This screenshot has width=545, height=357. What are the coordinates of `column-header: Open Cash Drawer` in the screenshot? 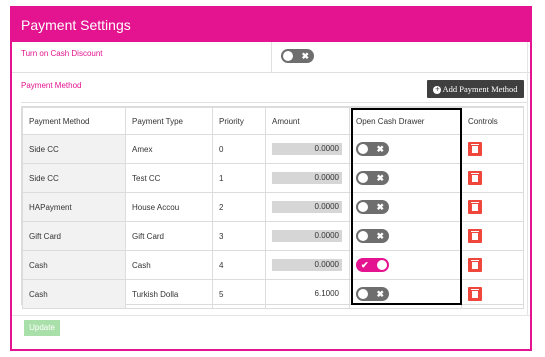 It's located at (405, 121).